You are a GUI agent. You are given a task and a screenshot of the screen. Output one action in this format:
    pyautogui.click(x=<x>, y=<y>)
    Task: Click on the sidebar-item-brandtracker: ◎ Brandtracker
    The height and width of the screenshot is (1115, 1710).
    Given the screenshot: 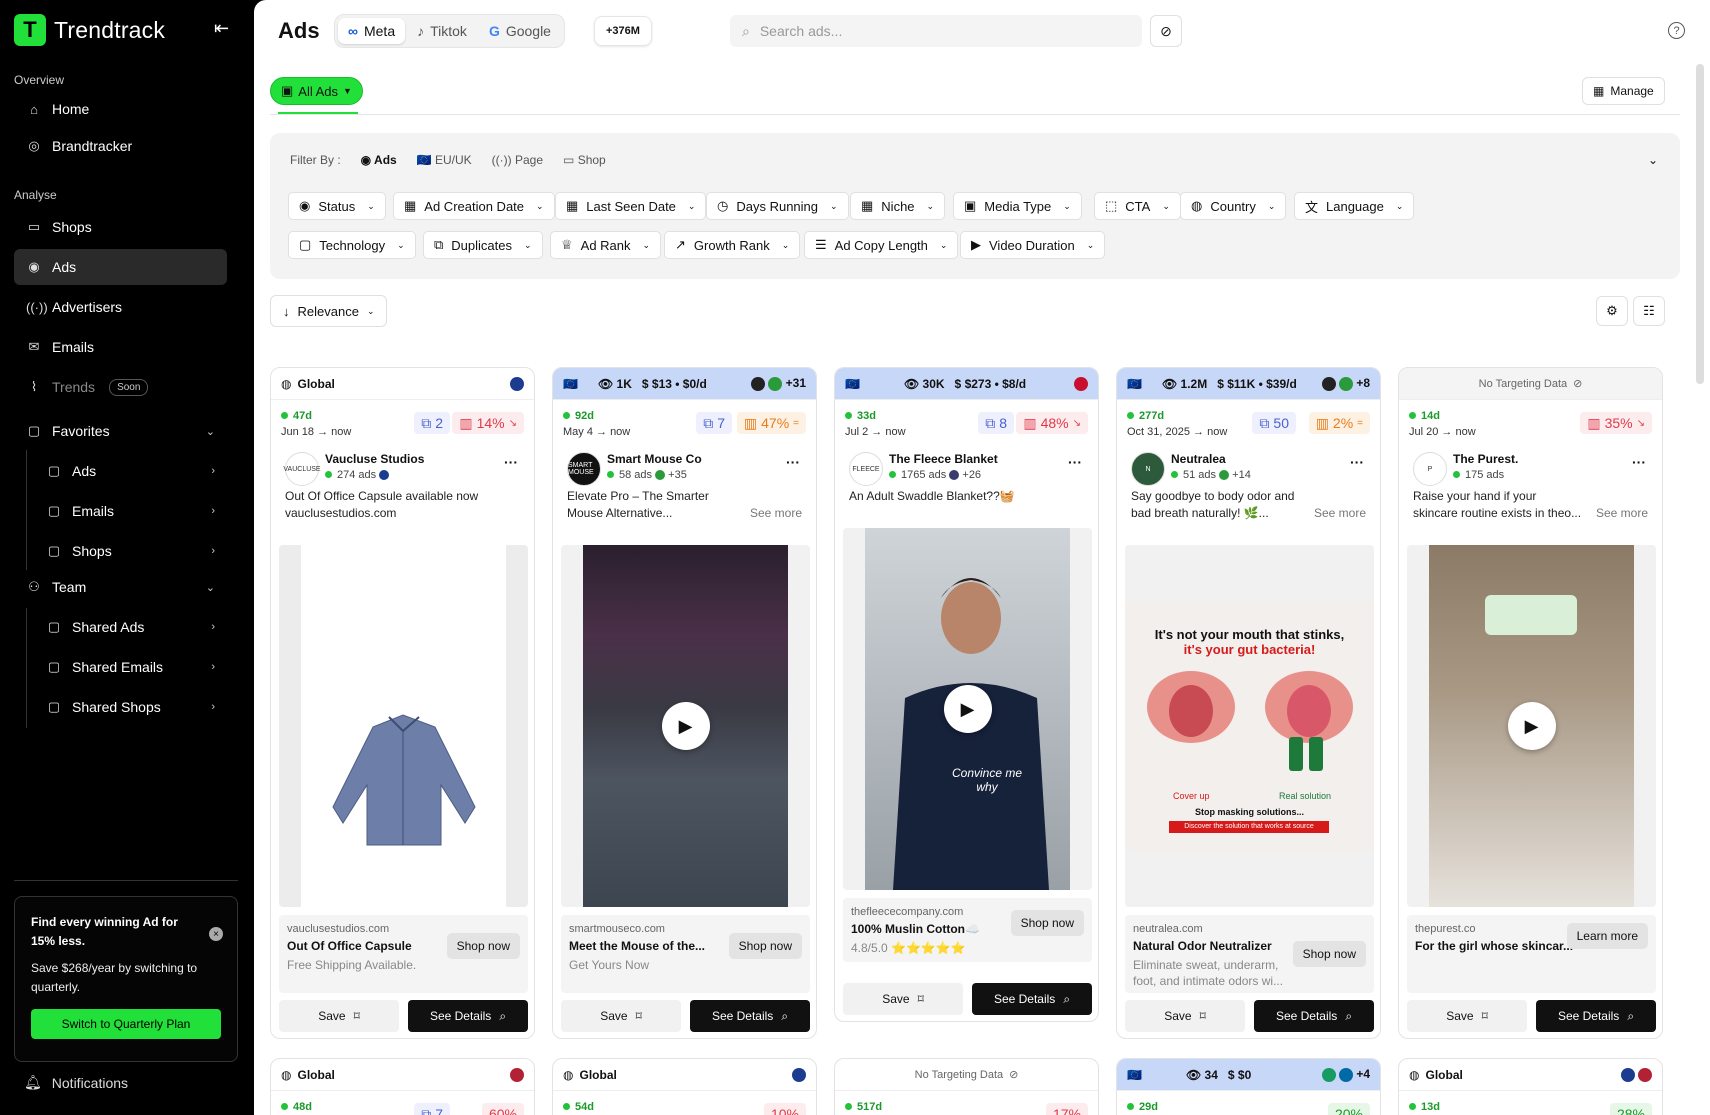 What is the action you would take?
    pyautogui.click(x=120, y=146)
    